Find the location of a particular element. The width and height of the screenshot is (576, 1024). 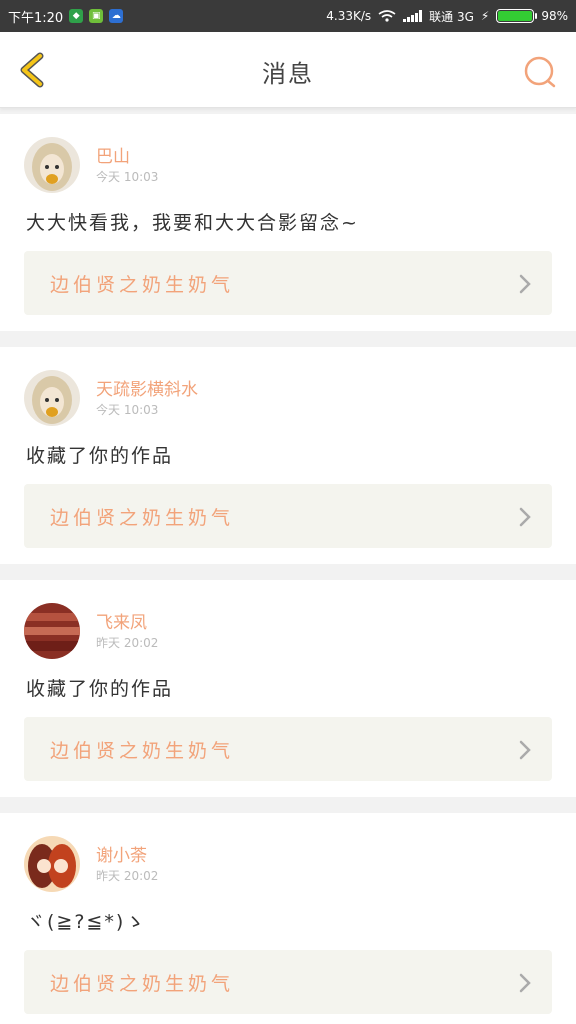

message-text: ヾ(≧?≦*)ゝ is located at coordinates (86, 922).